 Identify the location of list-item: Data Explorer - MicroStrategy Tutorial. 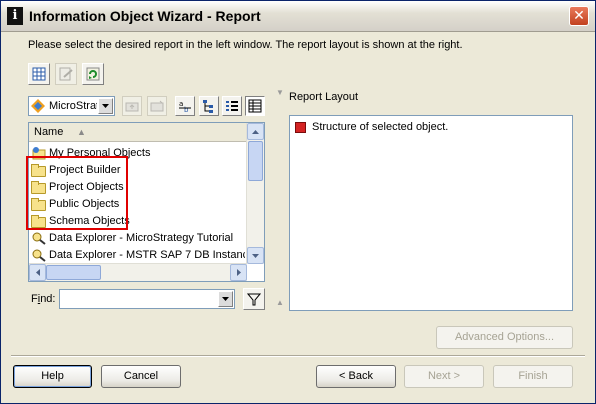
(138, 237).